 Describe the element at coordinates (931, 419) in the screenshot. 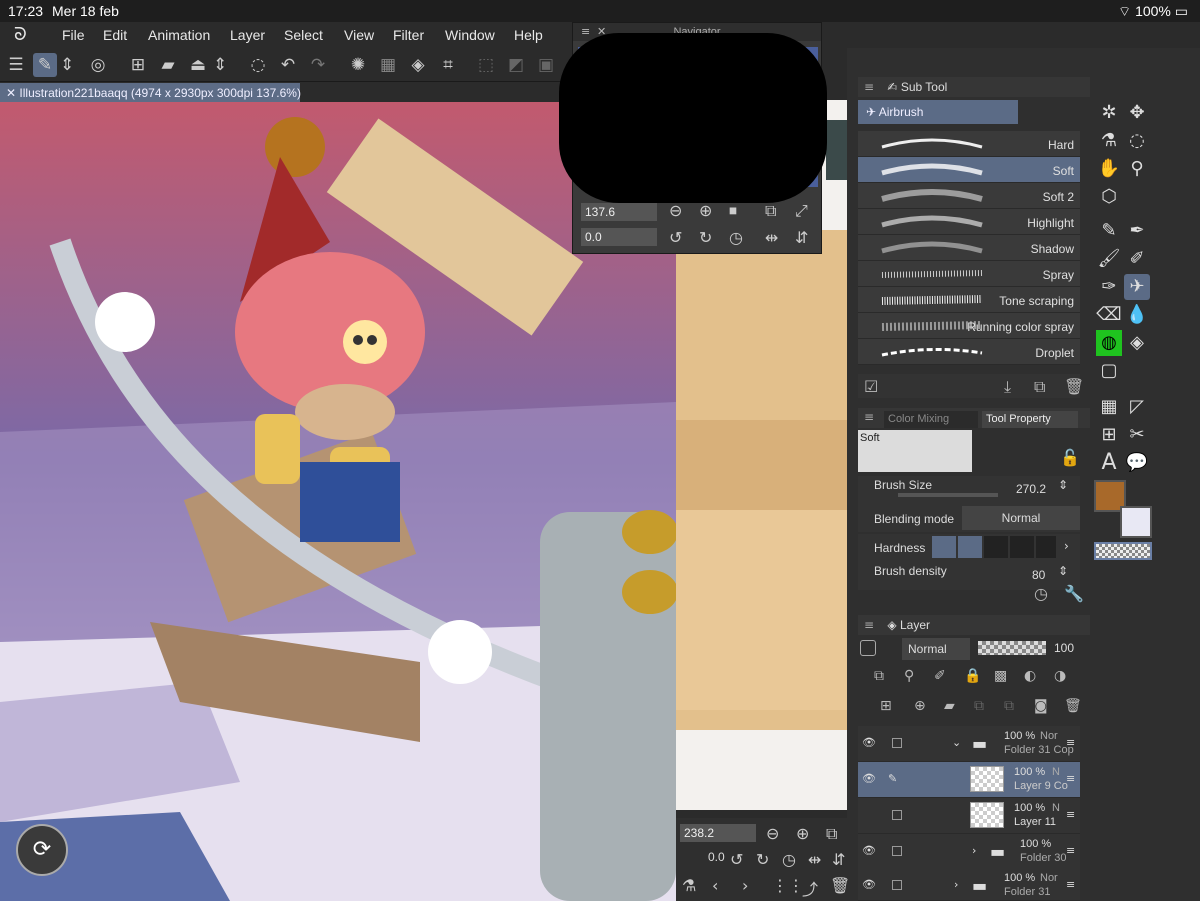

I see `tab-color-mixing: Color Mixing` at that location.